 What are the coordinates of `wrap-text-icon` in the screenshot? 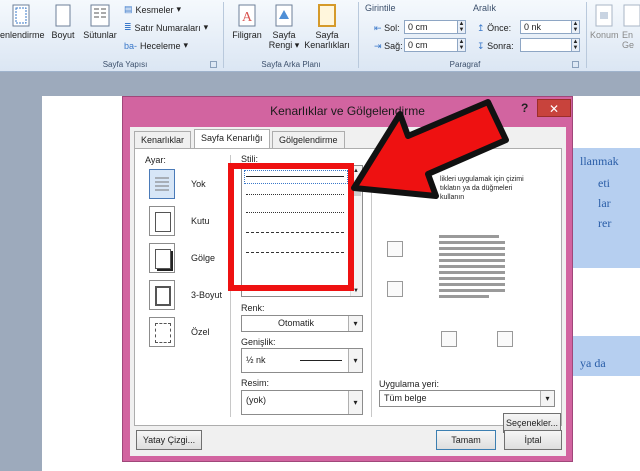 It's located at (631, 15).